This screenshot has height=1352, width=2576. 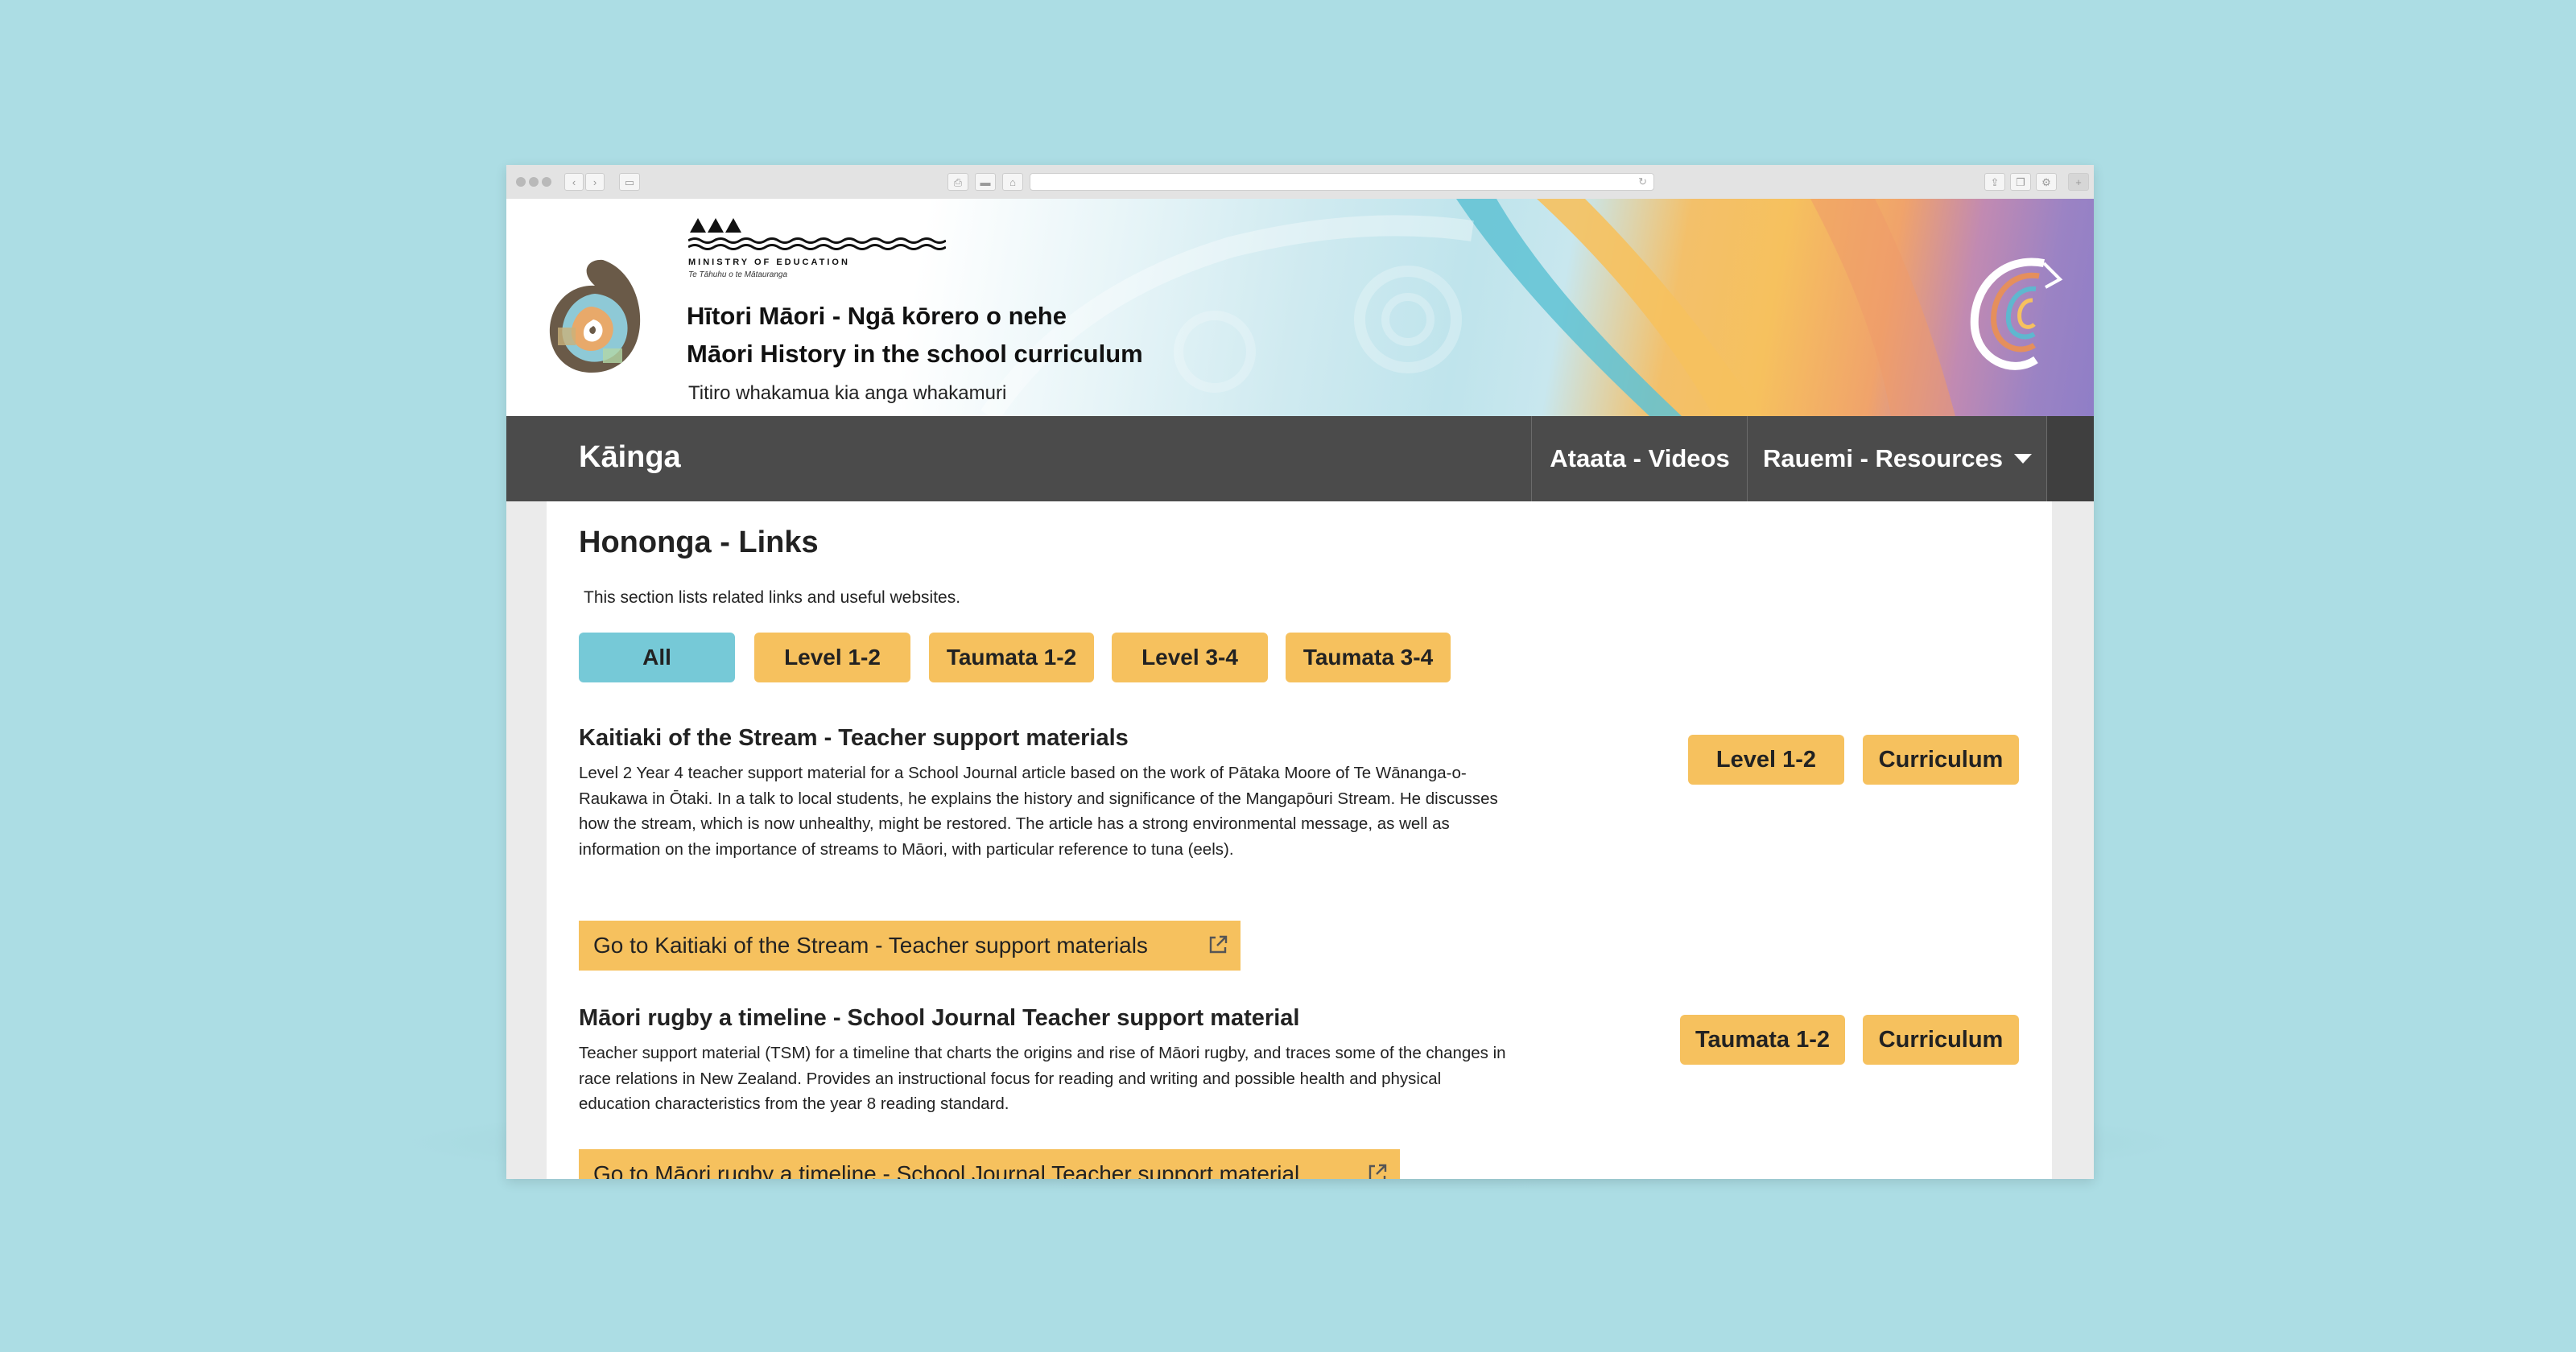 What do you see at coordinates (1883, 458) in the screenshot?
I see `nav-resources-label: Rauemi - Resources` at bounding box center [1883, 458].